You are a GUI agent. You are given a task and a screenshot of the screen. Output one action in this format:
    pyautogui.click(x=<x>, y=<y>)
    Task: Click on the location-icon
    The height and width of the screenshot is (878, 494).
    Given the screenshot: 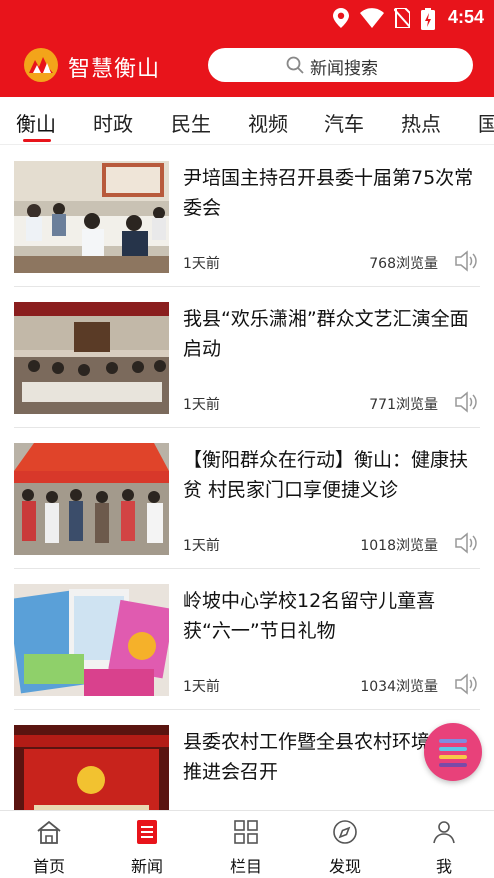 What is the action you would take?
    pyautogui.click(x=341, y=18)
    